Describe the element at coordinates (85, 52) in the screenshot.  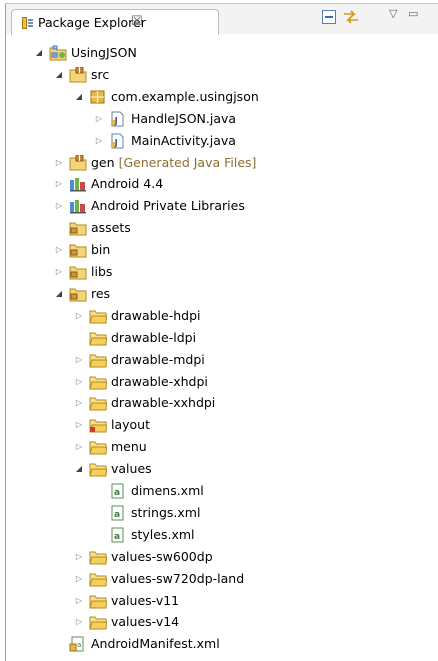
I see `tree-item-usingjson: ◢ UsingJSON` at that location.